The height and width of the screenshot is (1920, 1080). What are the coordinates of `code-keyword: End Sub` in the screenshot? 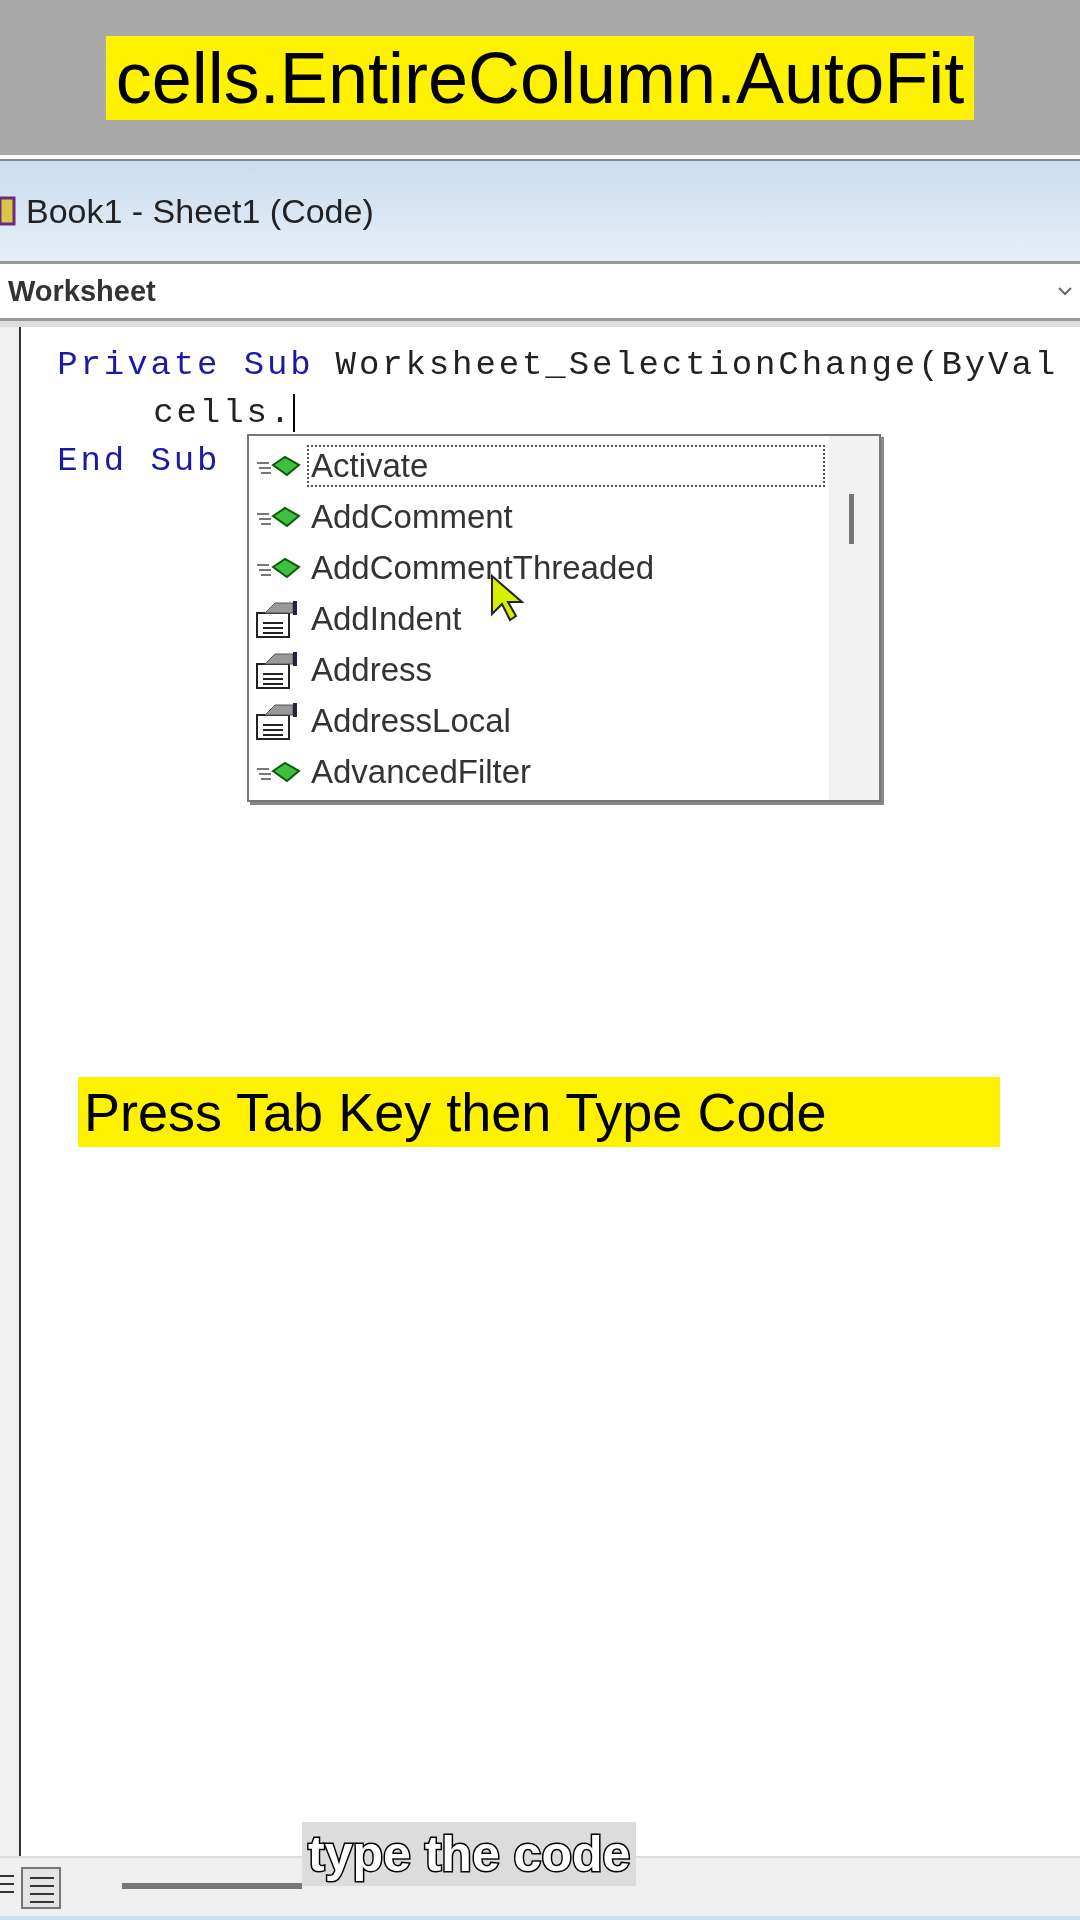 It's located at (139, 461).